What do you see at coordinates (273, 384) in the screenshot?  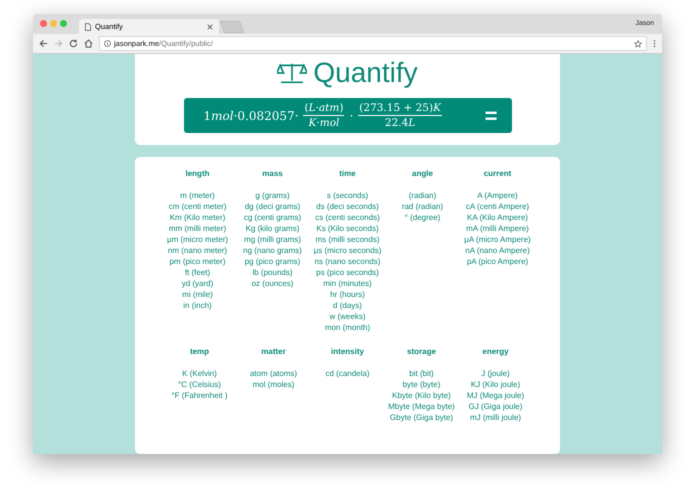 I see `unit-item: mol (moles)` at bounding box center [273, 384].